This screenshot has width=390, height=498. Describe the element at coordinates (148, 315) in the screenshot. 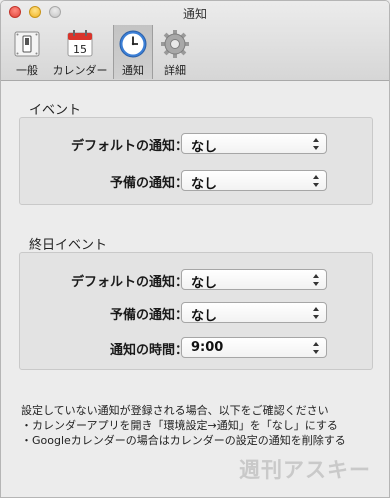

I see `allday-second-alert-label: 予備の通知：` at that location.